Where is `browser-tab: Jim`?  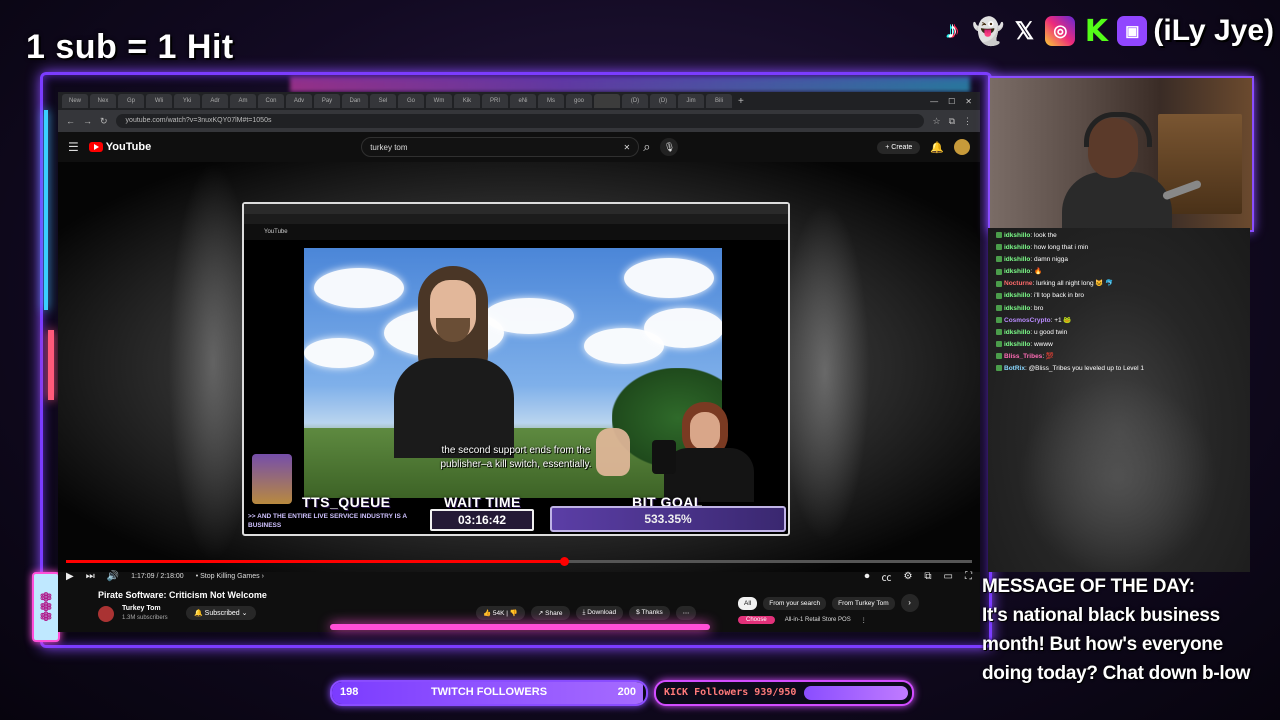
browser-tab: Jim is located at coordinates (691, 101).